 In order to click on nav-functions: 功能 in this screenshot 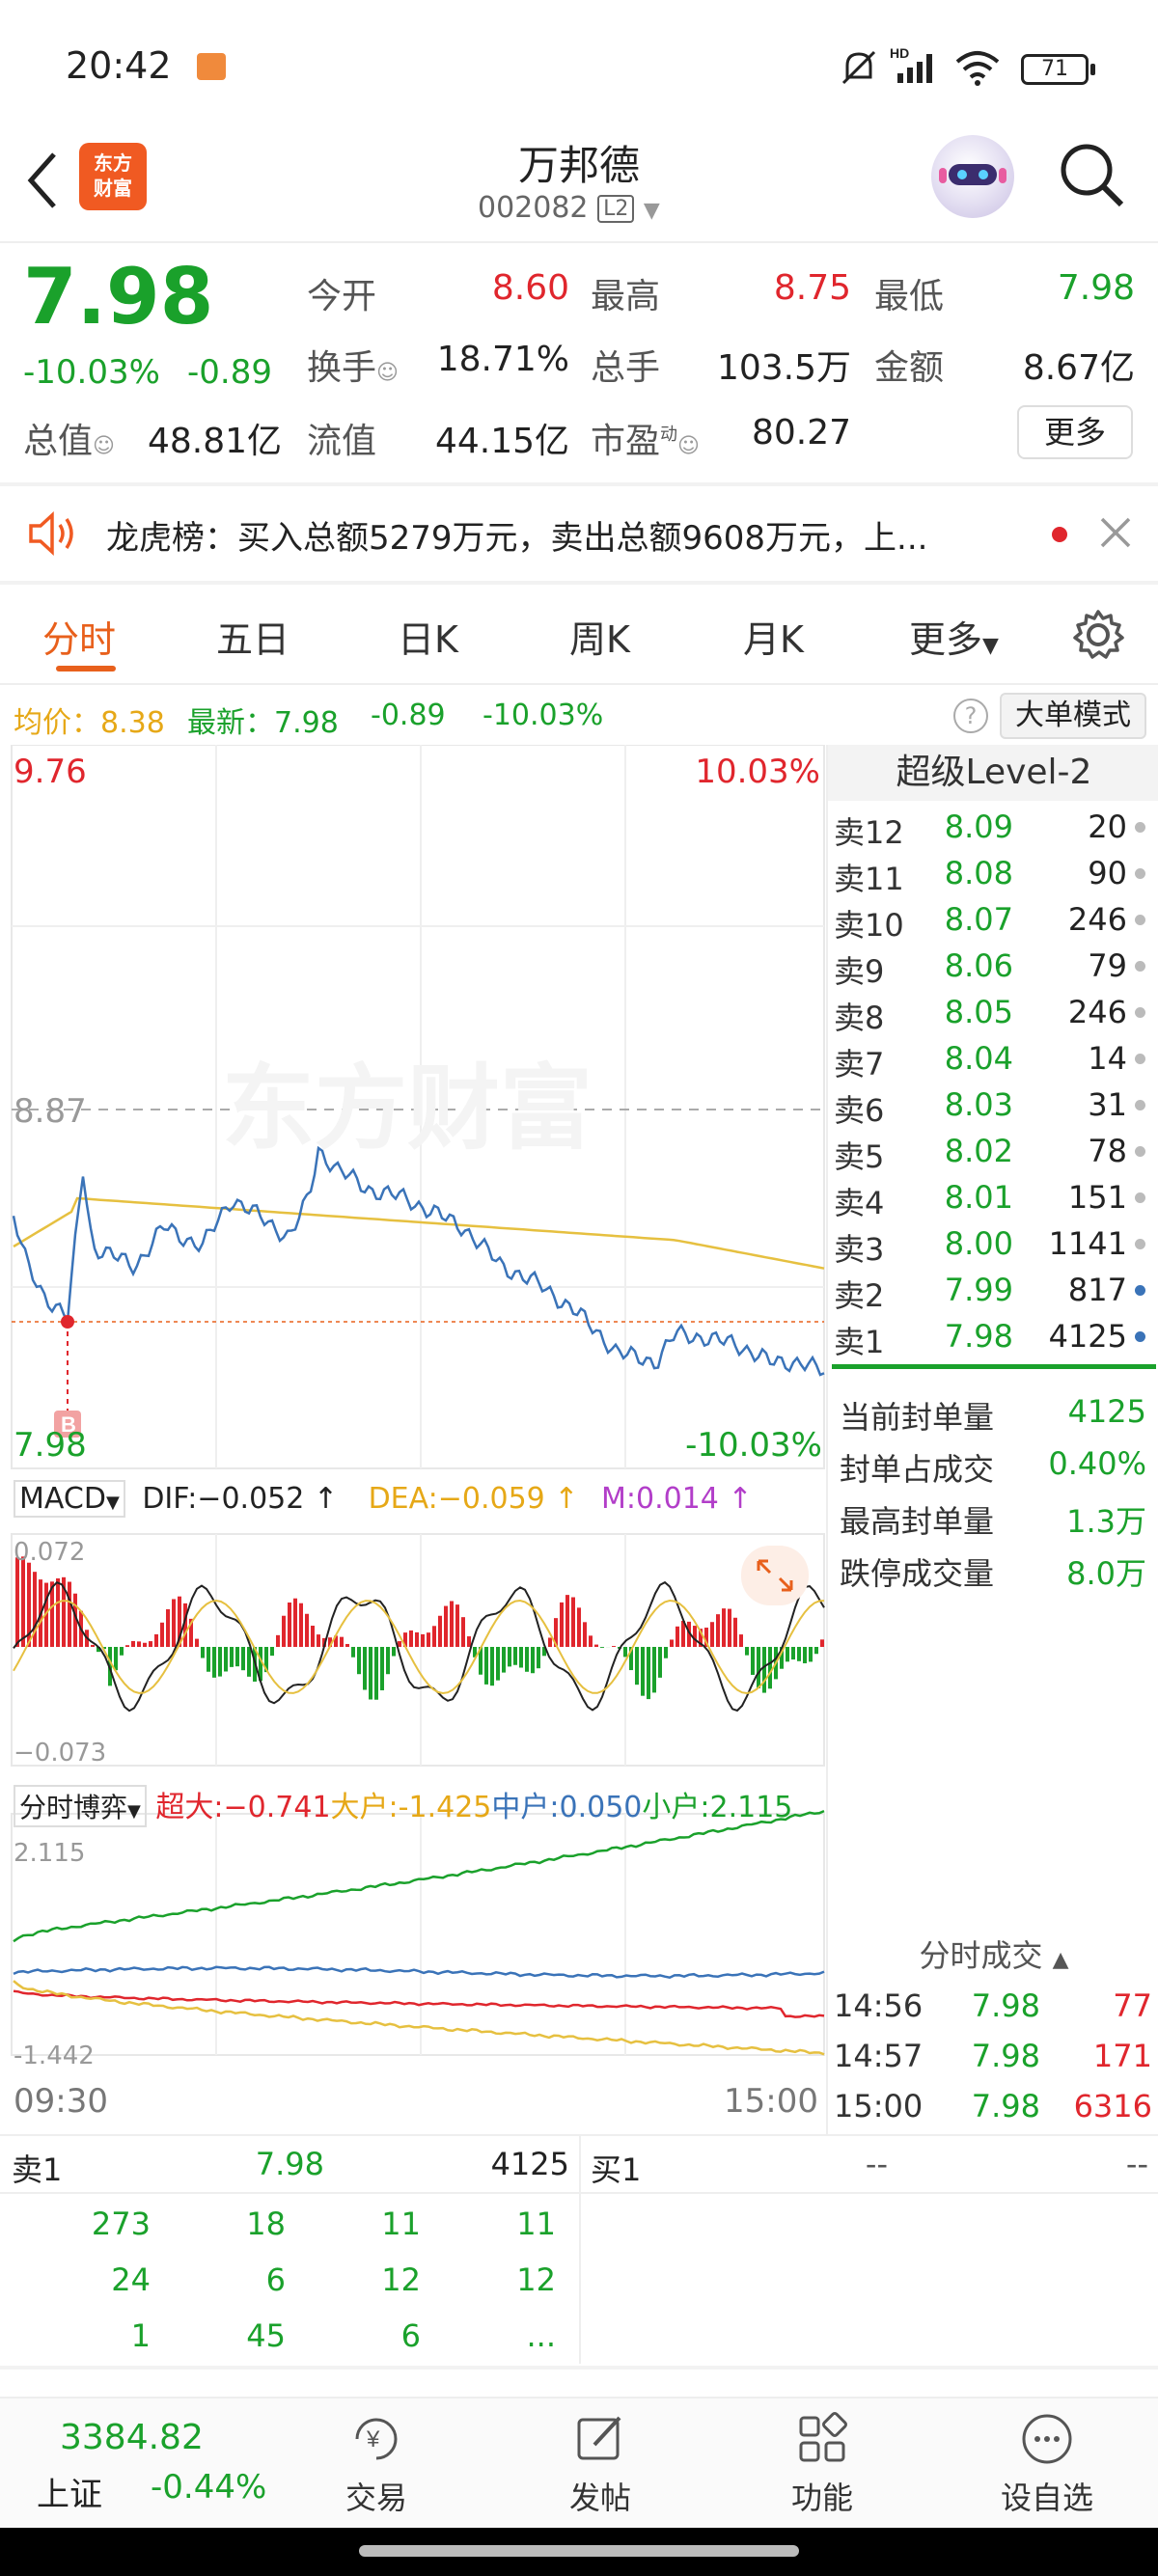, I will do `click(822, 2464)`.